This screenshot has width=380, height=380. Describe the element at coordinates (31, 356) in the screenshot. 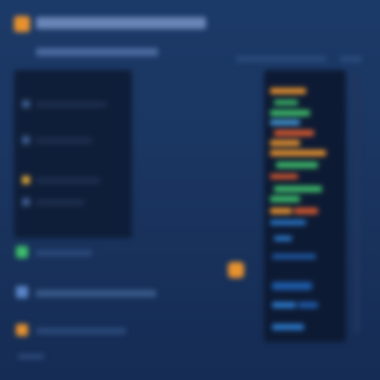

I see `footer-text` at that location.